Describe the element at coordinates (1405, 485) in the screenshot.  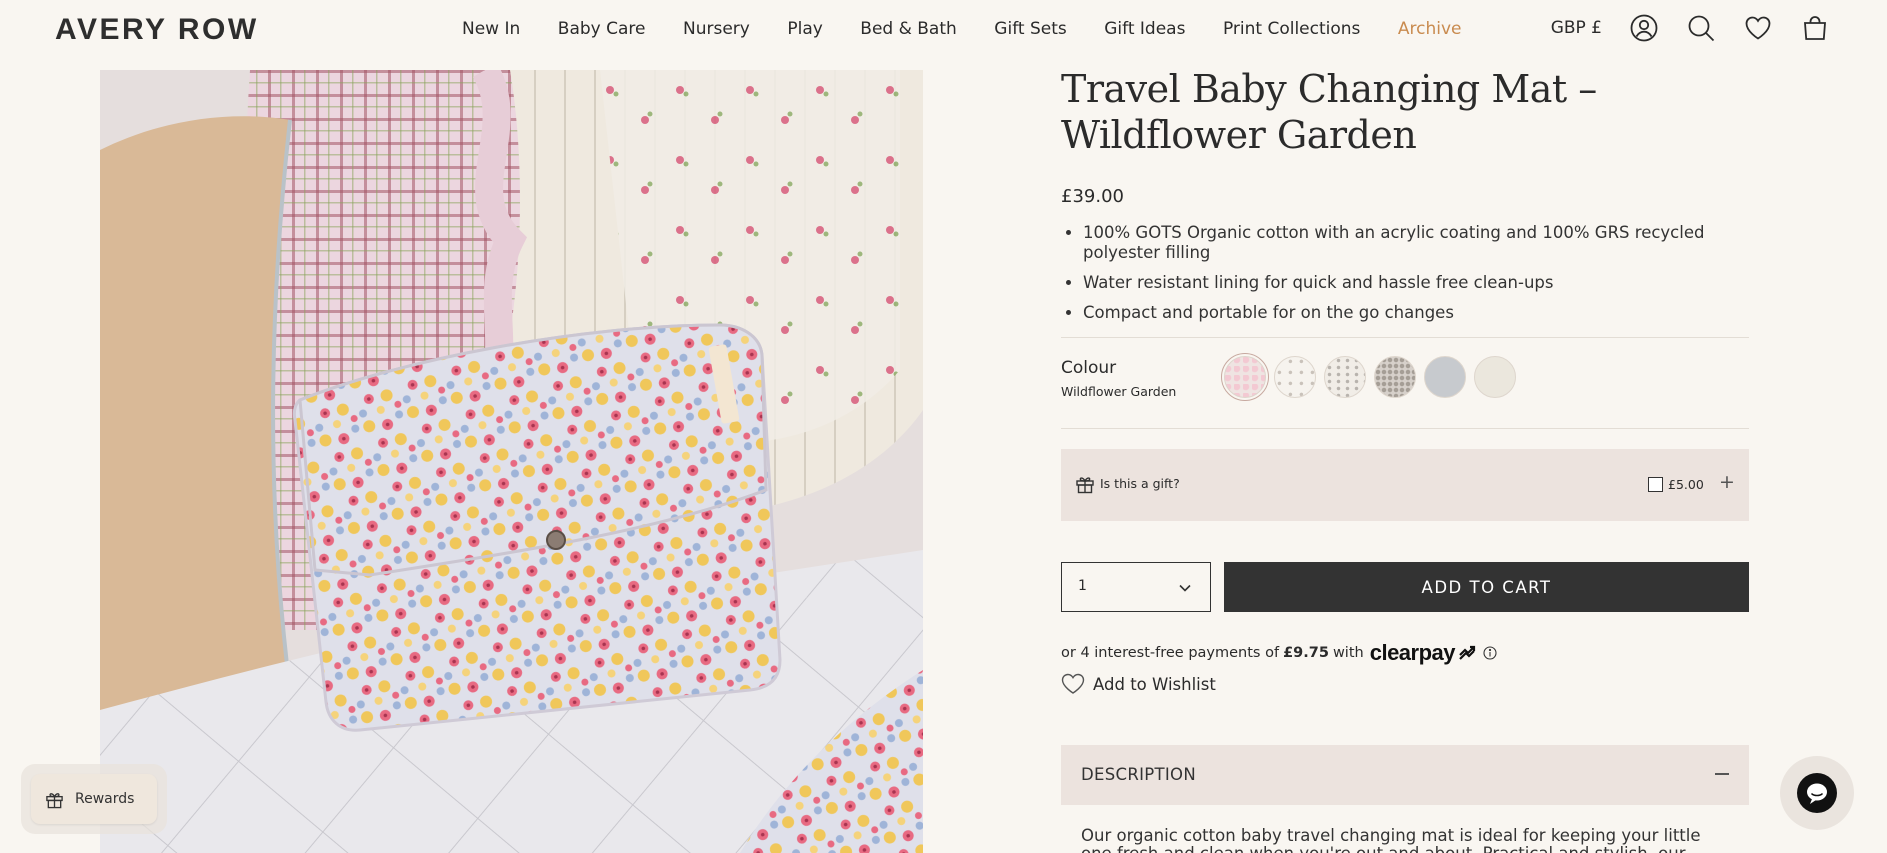
I see `gift-option: Is this a gift? £5.00 +` at that location.